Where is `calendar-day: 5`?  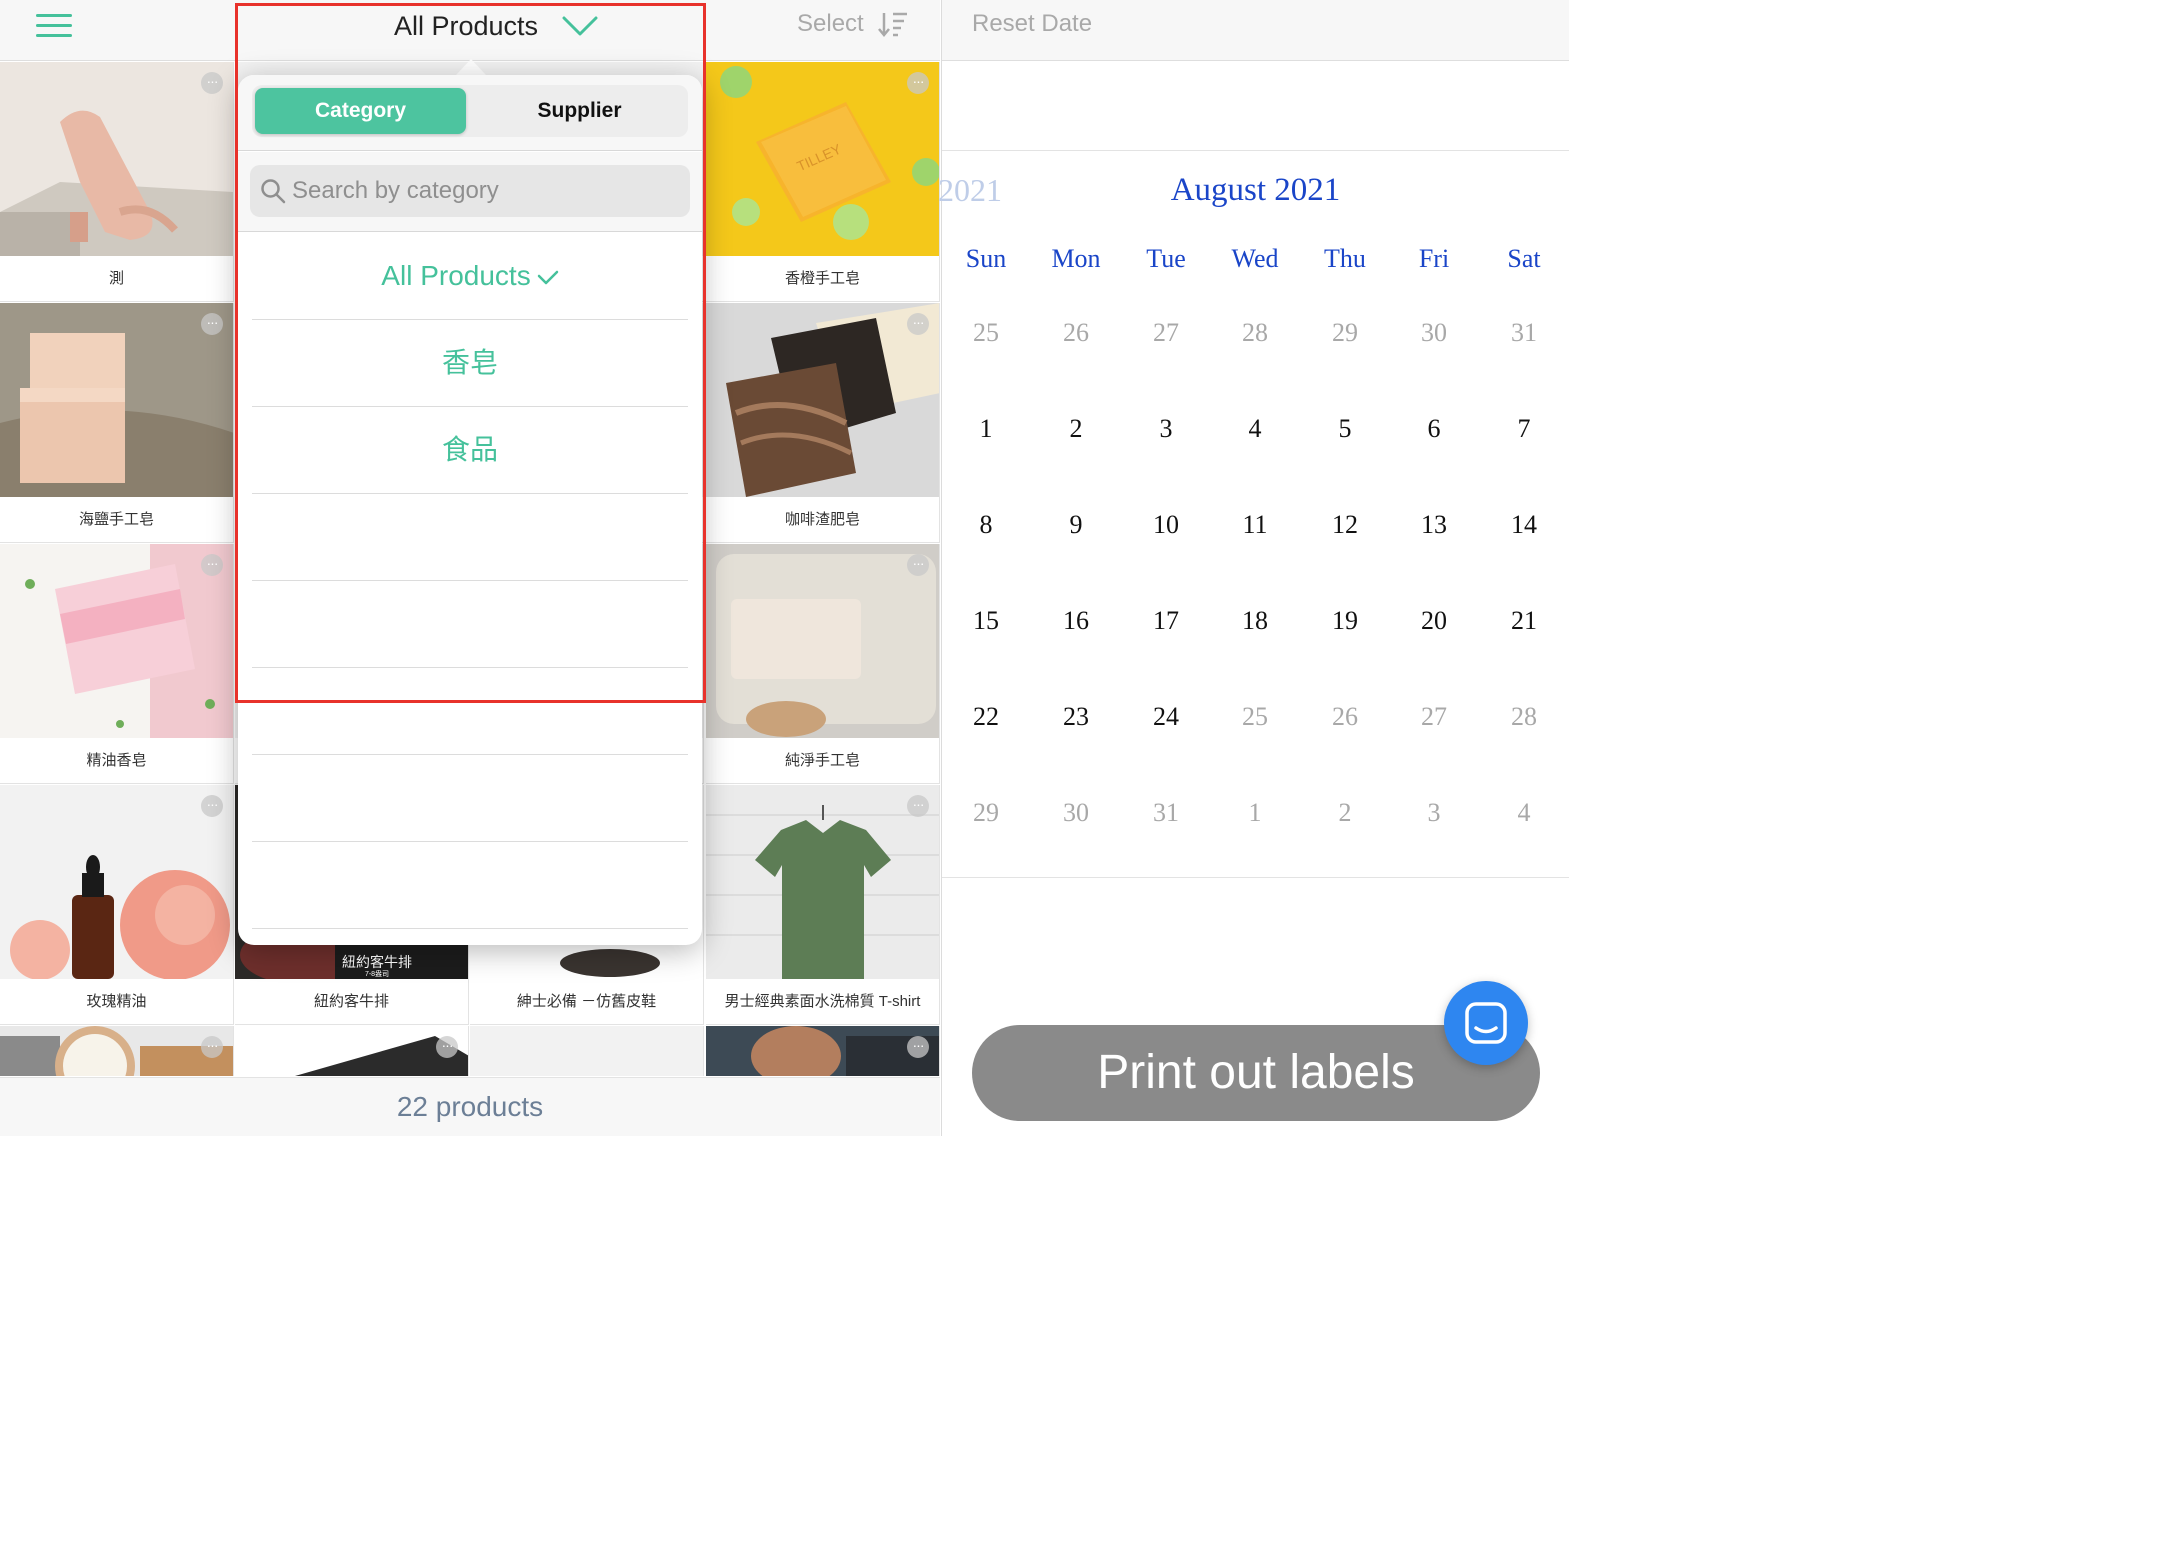 calendar-day: 5 is located at coordinates (1345, 429).